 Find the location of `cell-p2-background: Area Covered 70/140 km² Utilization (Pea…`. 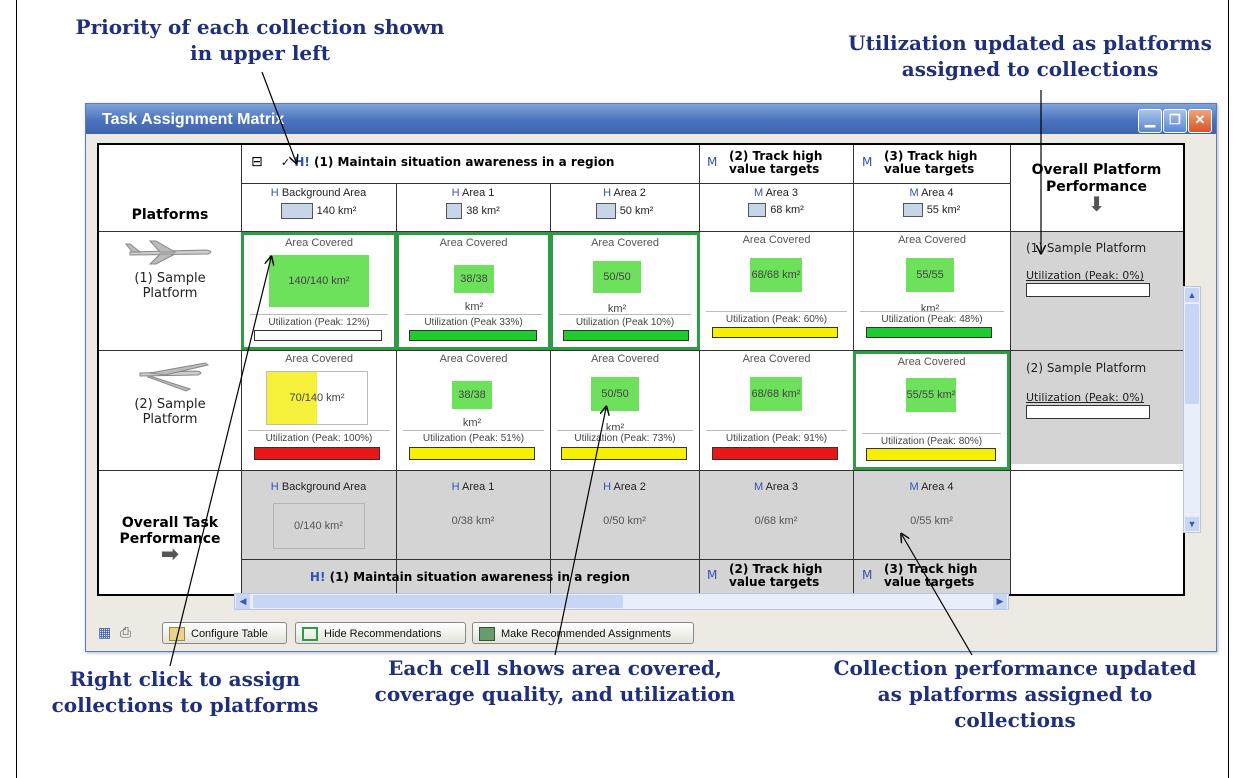

cell-p2-background: Area Covered 70/140 km² Utilization (Pea… is located at coordinates (319, 410).